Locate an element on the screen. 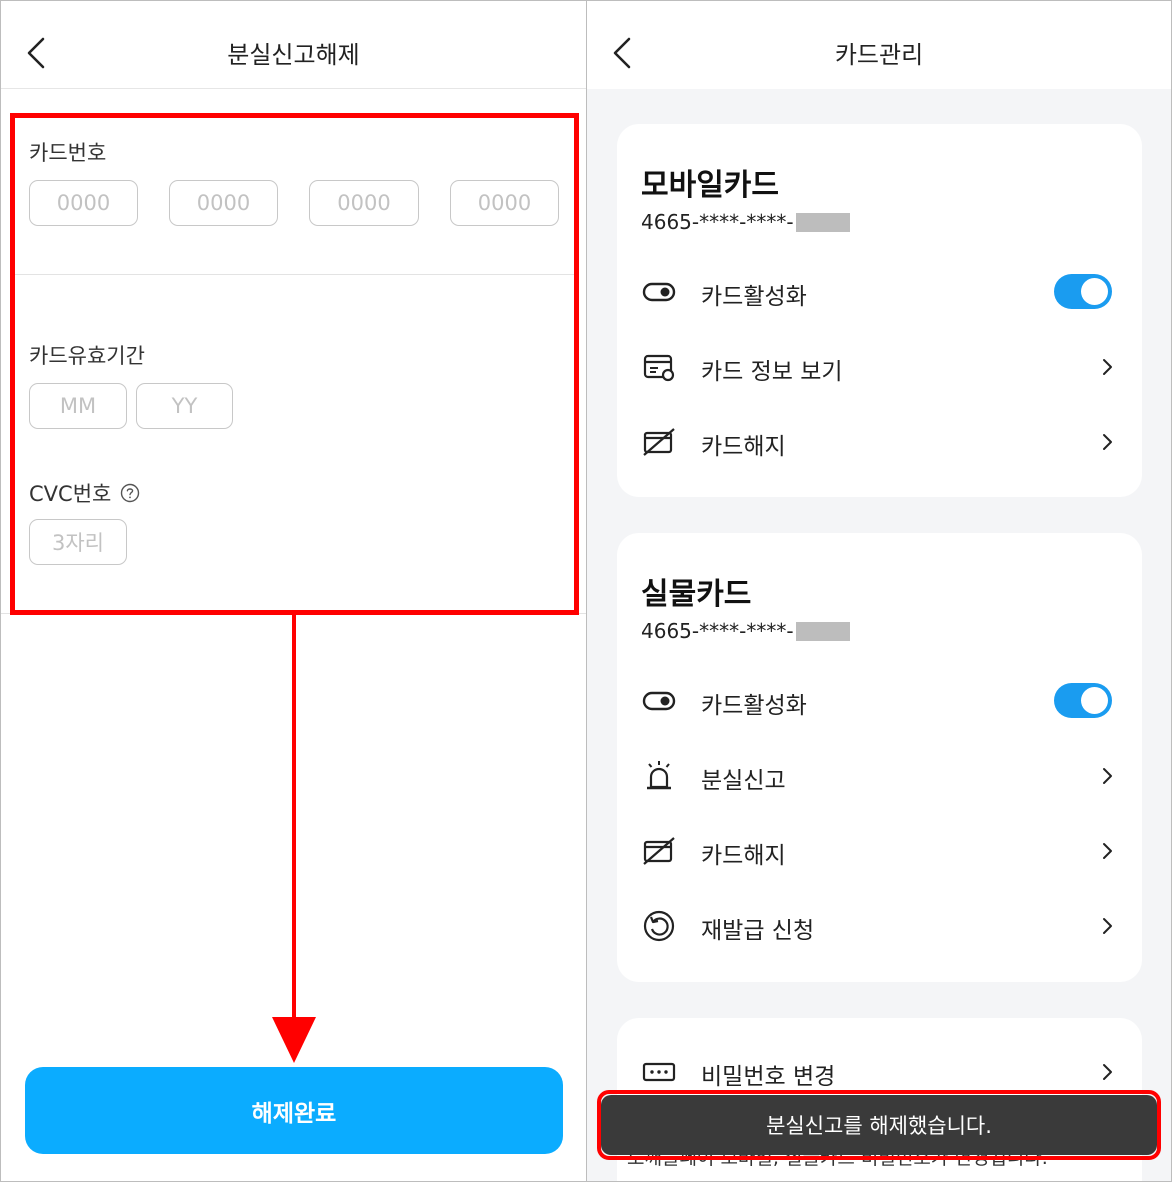 This screenshot has height=1182, width=1172. release-complete-button: 해제완료 is located at coordinates (294, 1110).